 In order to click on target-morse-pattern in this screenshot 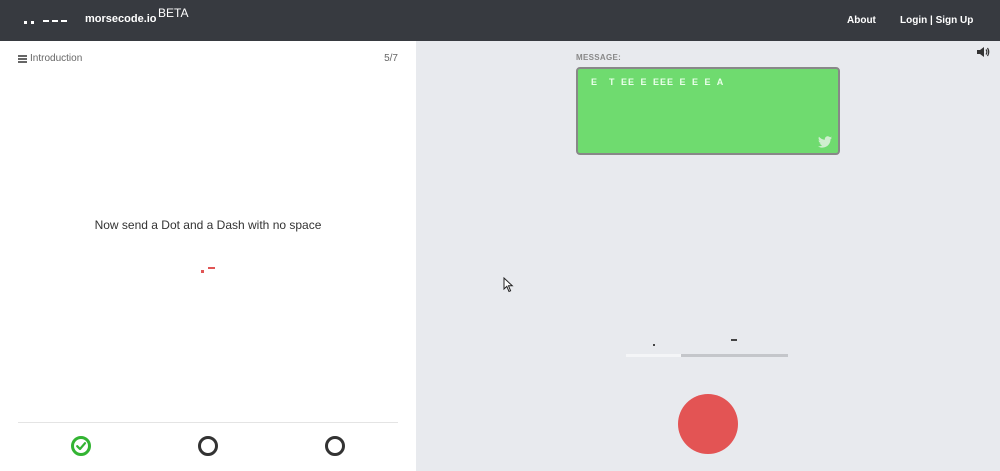, I will do `click(210, 270)`.